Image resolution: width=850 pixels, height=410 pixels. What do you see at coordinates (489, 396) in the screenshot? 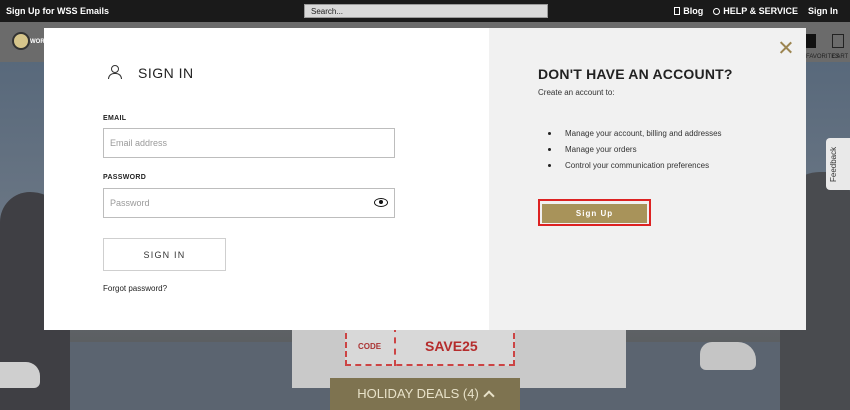
I see `chevron-up-icon` at bounding box center [489, 396].